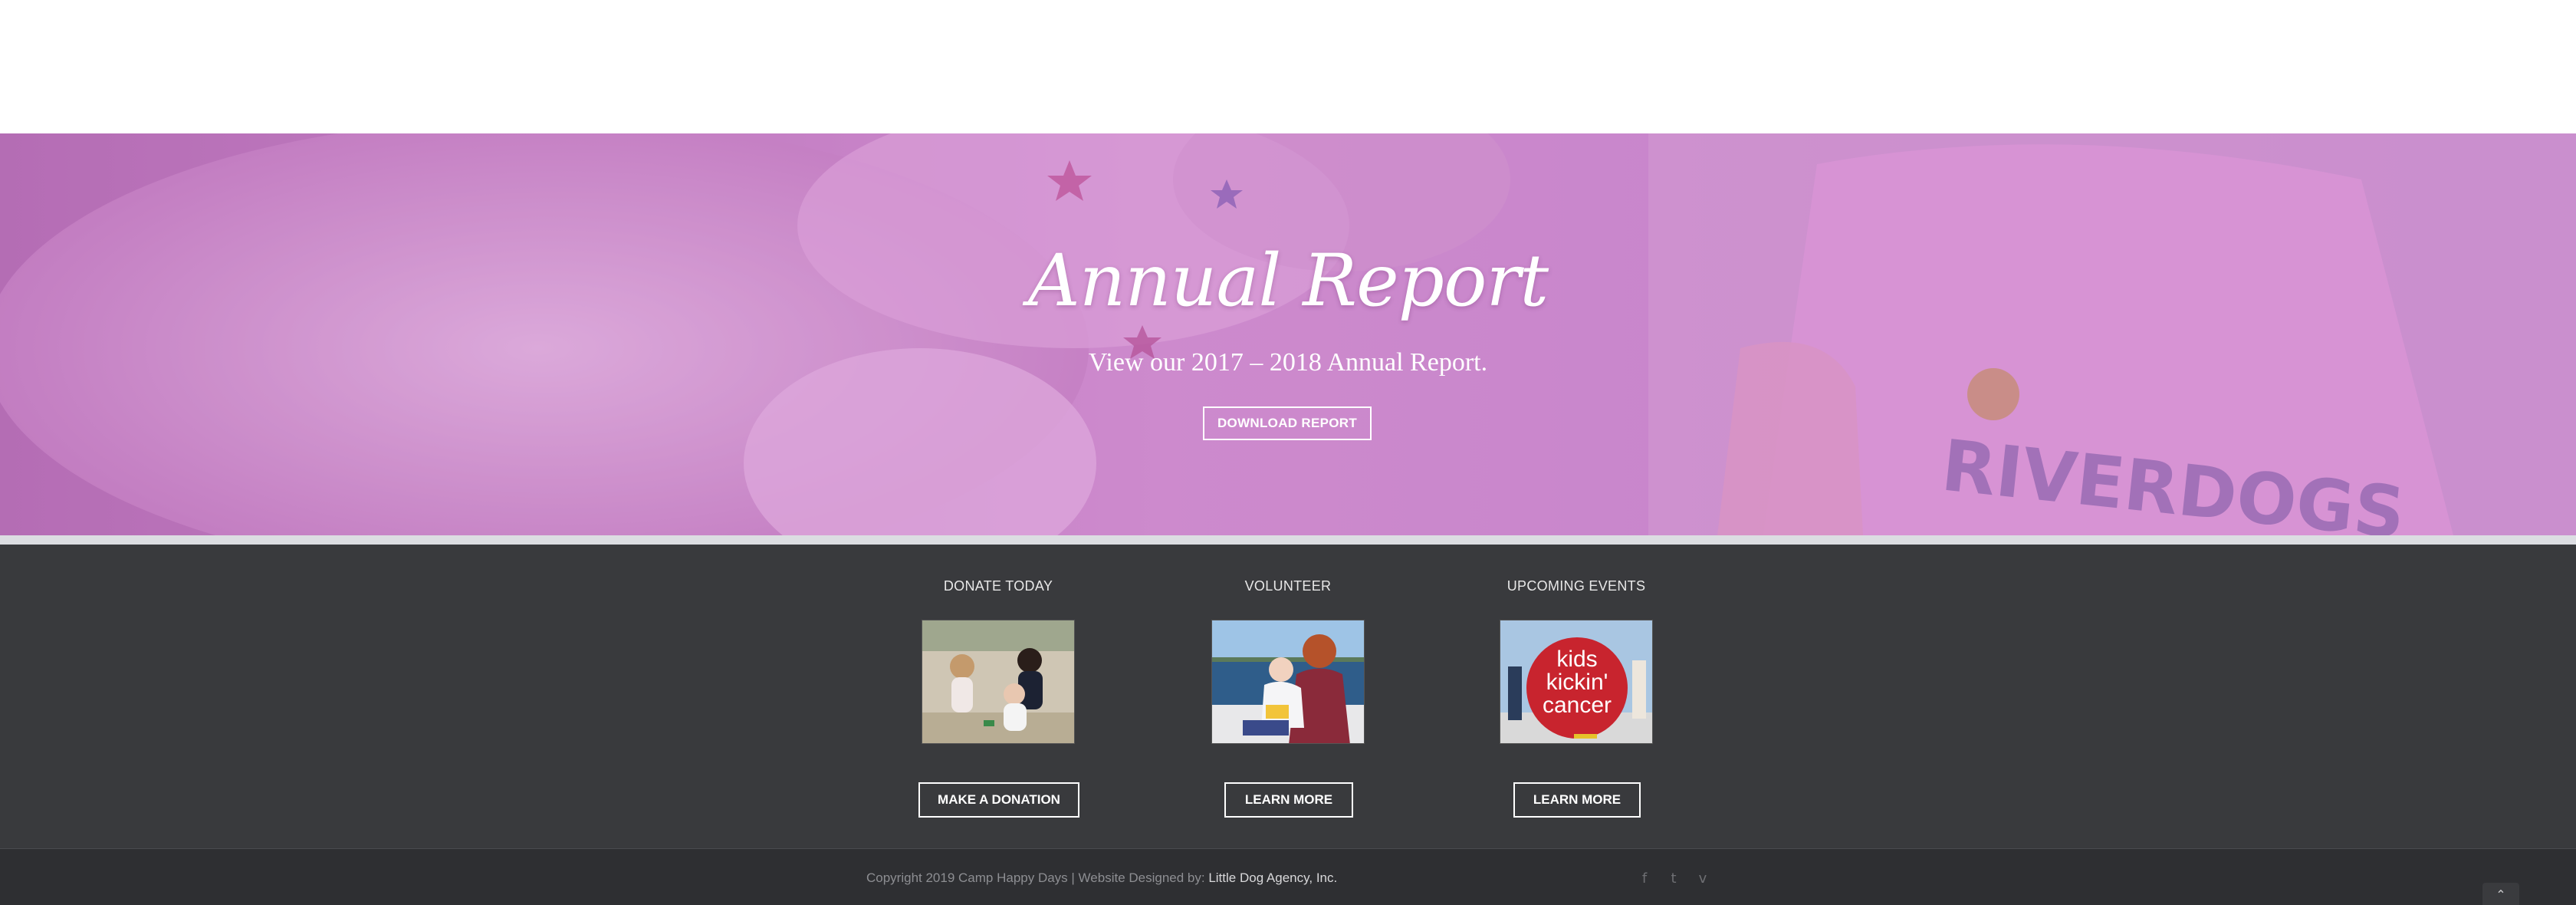 This screenshot has height=905, width=2576. What do you see at coordinates (1287, 423) in the screenshot?
I see `download-report-button: DOWNLOAD REPORT` at bounding box center [1287, 423].